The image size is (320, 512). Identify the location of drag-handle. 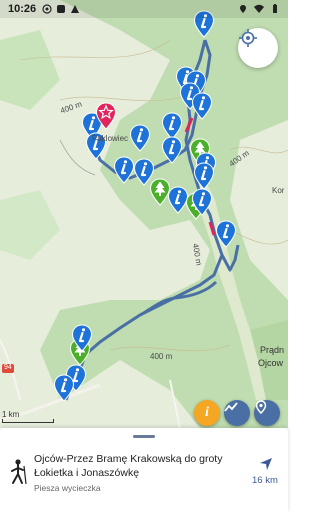
(144, 436).